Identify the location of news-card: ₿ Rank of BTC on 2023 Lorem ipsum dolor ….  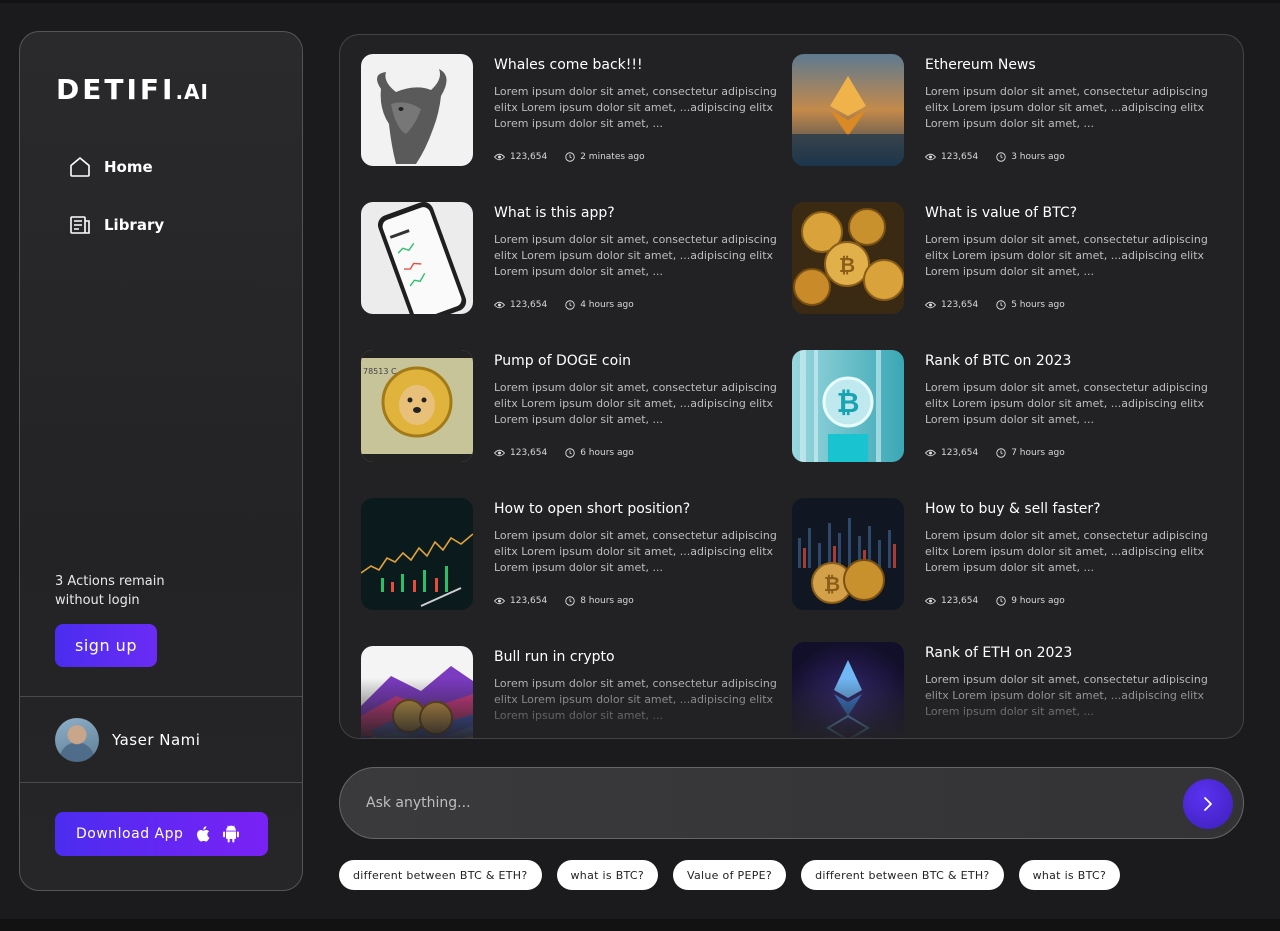
(1002, 407).